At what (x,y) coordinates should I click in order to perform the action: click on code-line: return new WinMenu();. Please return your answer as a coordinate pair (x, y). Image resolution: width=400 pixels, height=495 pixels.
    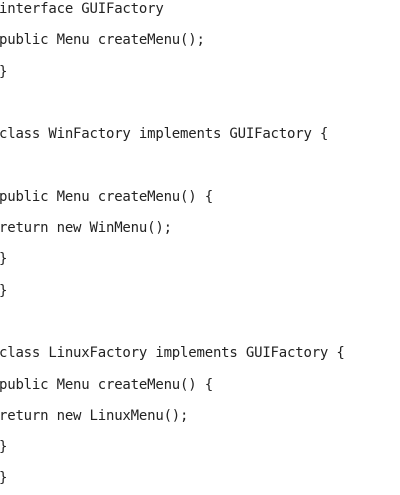
    Looking at the image, I should click on (86, 228).